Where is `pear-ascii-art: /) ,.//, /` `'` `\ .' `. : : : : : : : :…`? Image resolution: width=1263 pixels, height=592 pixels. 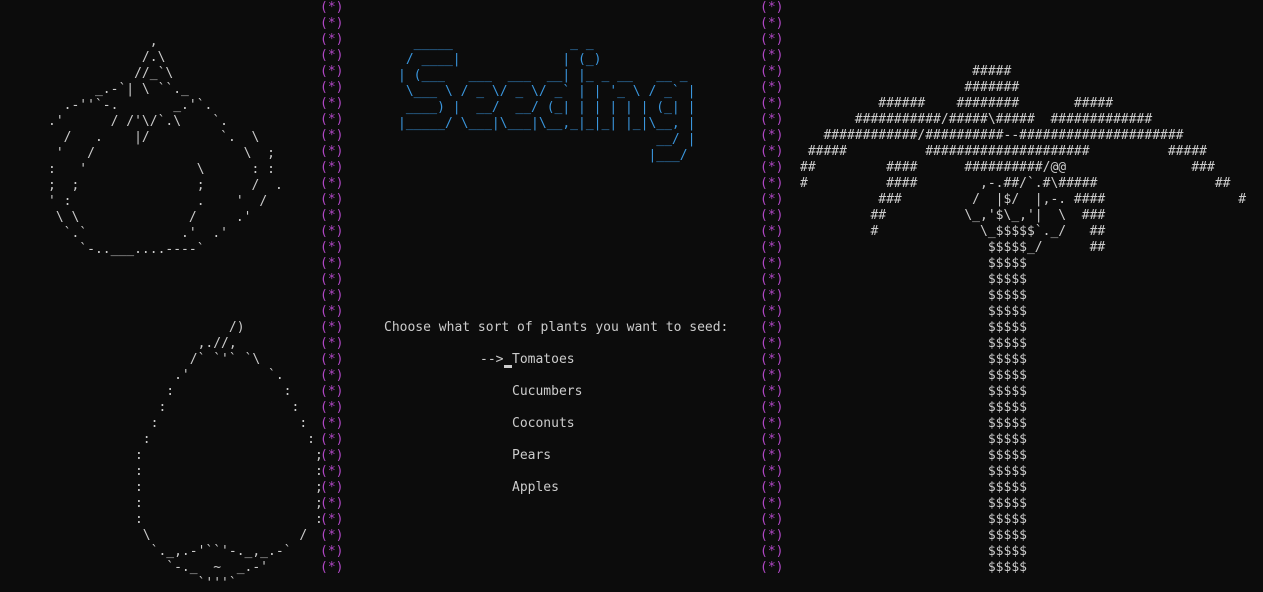 pear-ascii-art: /) ,.//, /` `'` `\ .' `. : : : : : : : :… is located at coordinates (228, 455).